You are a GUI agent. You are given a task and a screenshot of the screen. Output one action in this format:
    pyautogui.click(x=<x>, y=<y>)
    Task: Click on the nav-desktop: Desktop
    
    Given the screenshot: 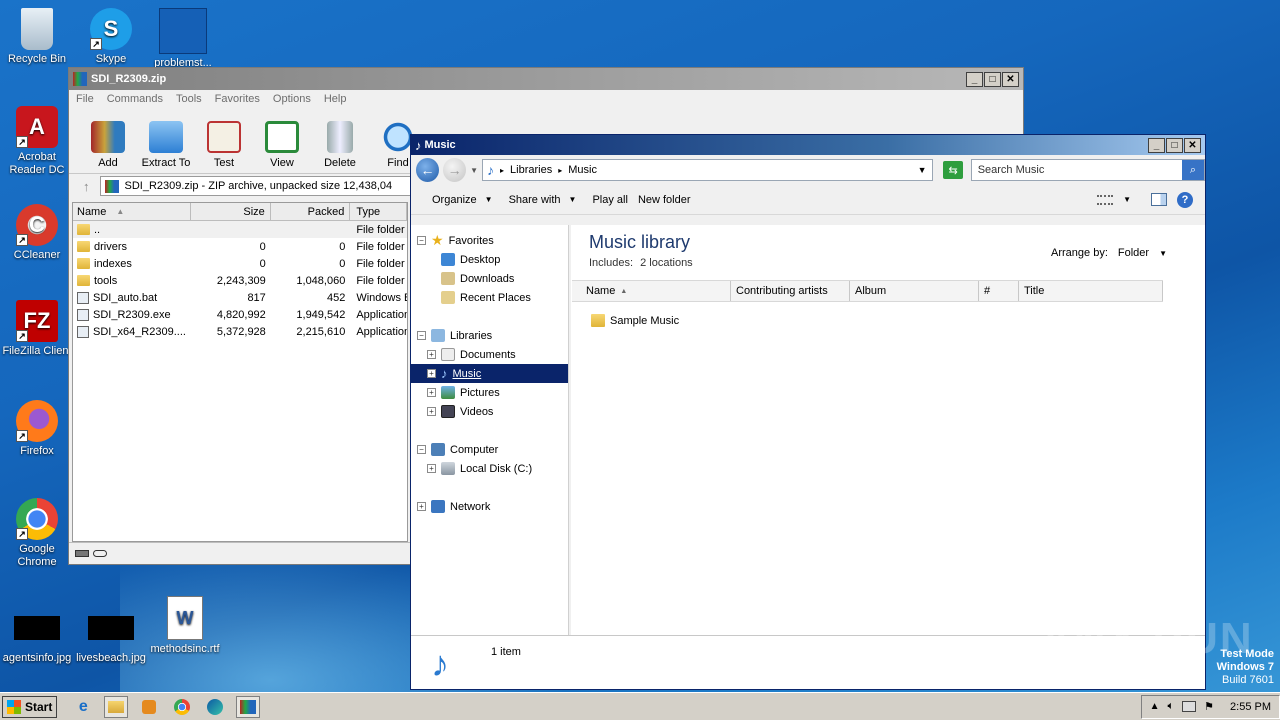 What is the action you would take?
    pyautogui.click(x=489, y=259)
    